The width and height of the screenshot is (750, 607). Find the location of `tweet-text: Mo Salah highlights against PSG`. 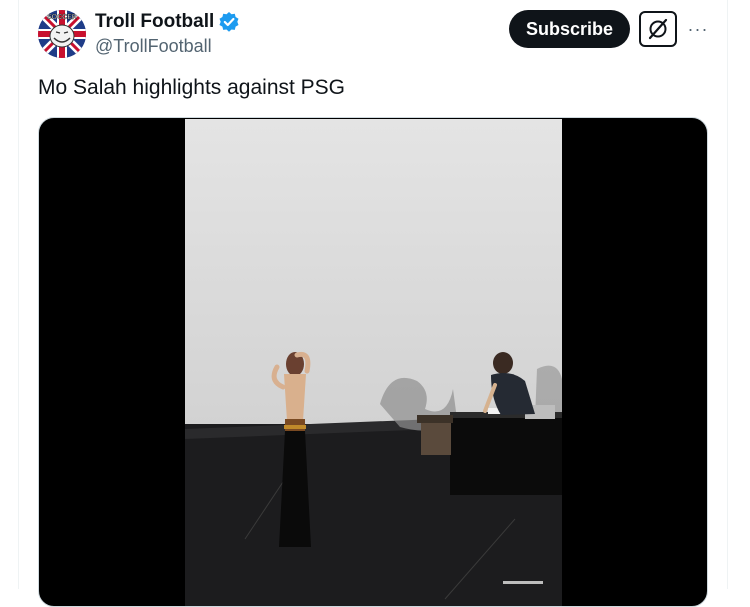

tweet-text: Mo Salah highlights against PSG is located at coordinates (192, 87).